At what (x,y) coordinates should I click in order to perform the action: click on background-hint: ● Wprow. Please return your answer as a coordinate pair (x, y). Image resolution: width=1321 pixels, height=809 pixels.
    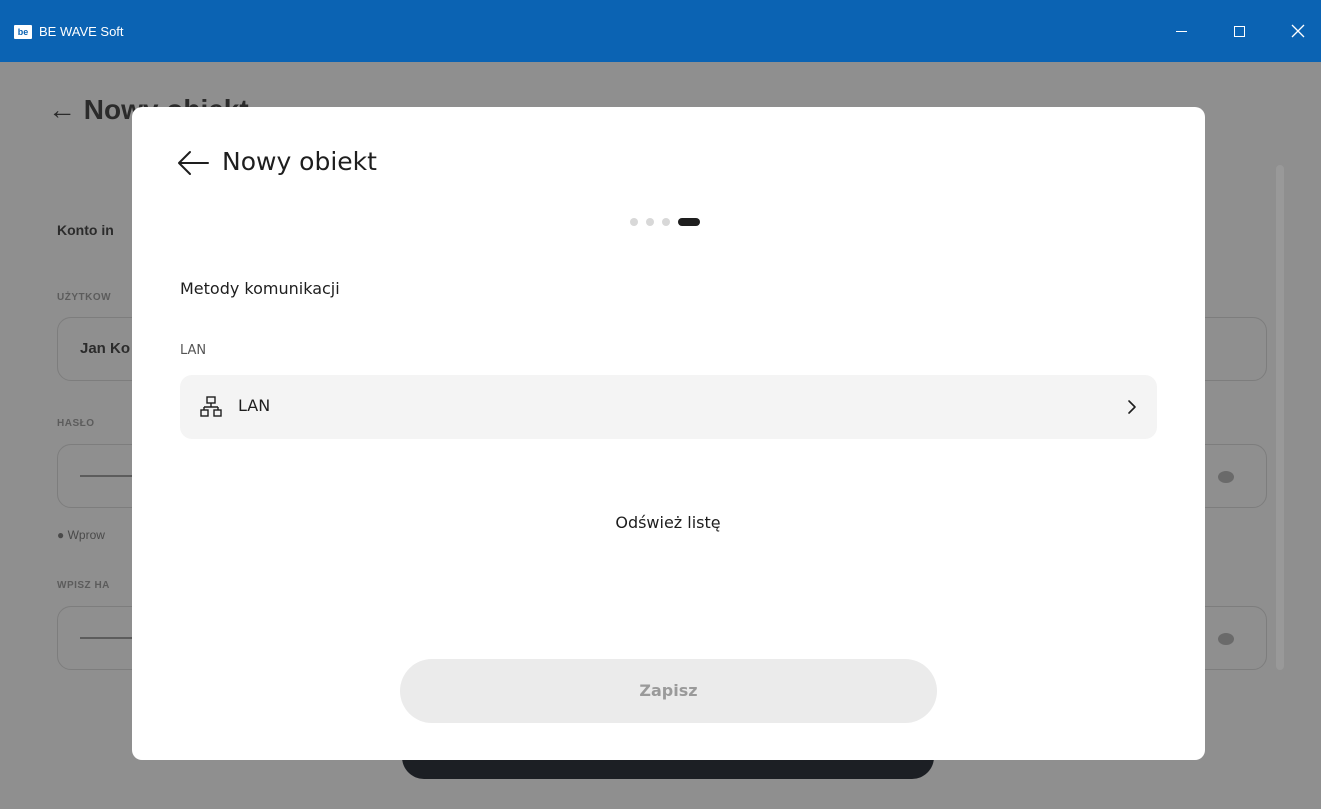
    Looking at the image, I should click on (81, 535).